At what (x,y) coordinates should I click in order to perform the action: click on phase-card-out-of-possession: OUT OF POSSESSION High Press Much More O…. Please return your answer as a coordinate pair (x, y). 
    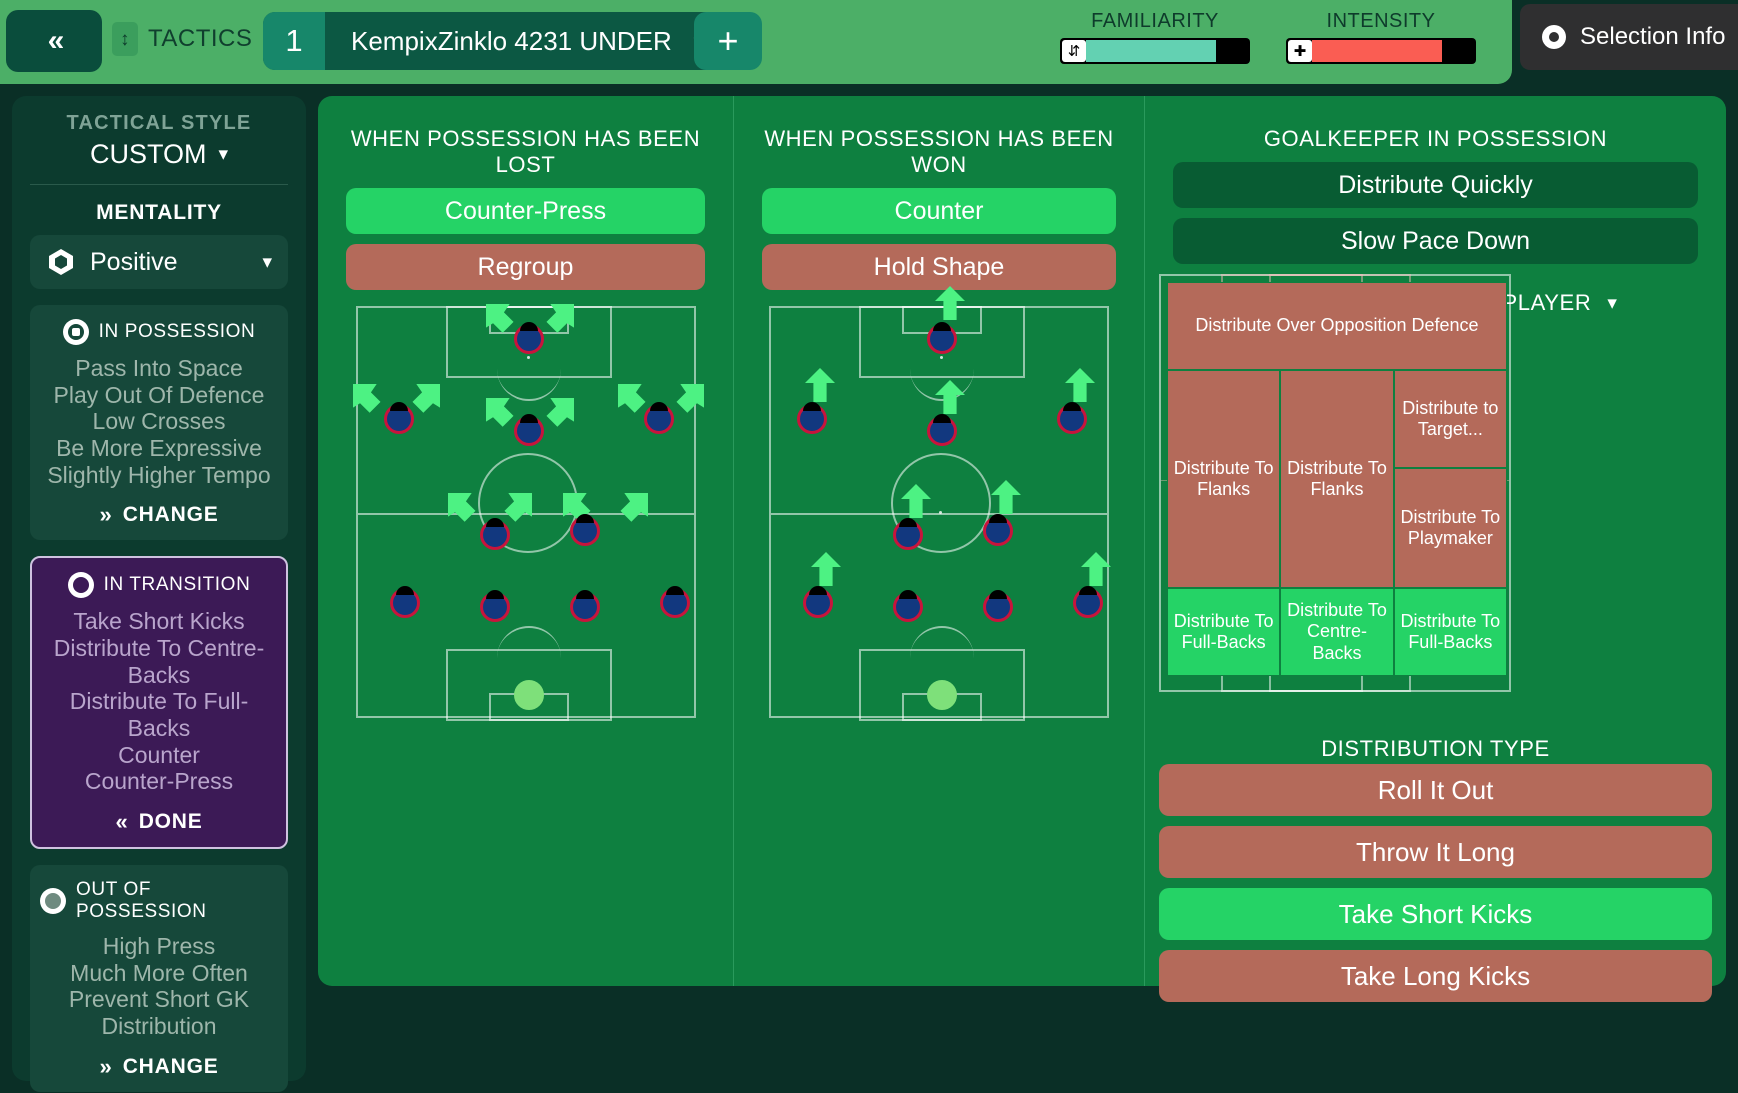
    Looking at the image, I should click on (159, 978).